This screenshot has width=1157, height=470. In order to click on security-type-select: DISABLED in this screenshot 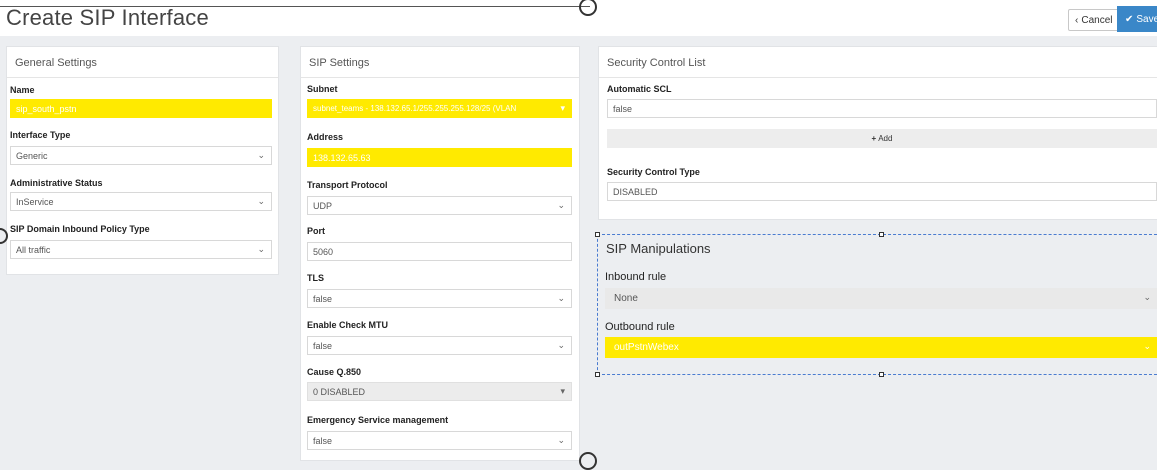, I will do `click(882, 191)`.